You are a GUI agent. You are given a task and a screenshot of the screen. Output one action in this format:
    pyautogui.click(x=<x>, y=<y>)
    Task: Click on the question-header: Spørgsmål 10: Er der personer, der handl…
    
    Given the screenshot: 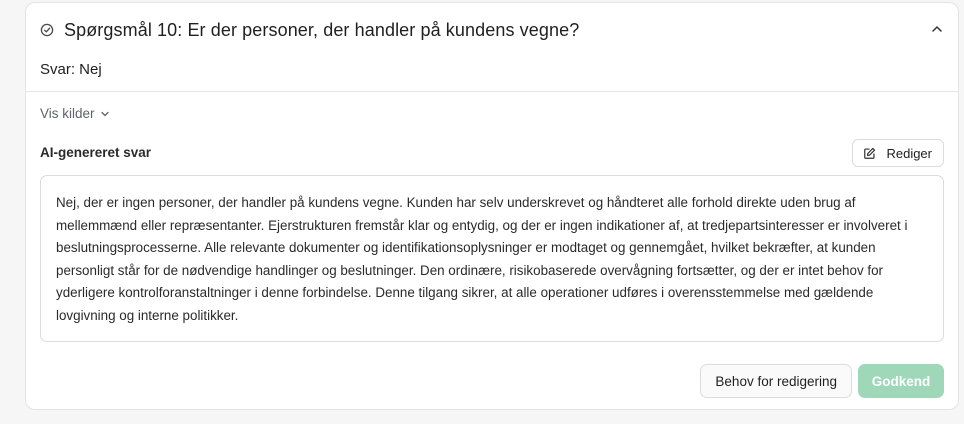 What is the action you would take?
    pyautogui.click(x=492, y=30)
    